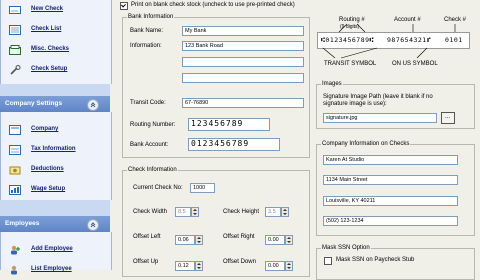 This screenshot has height=280, width=480. Describe the element at coordinates (51, 269) in the screenshot. I see `sidebar-item-label: List Employee` at that location.